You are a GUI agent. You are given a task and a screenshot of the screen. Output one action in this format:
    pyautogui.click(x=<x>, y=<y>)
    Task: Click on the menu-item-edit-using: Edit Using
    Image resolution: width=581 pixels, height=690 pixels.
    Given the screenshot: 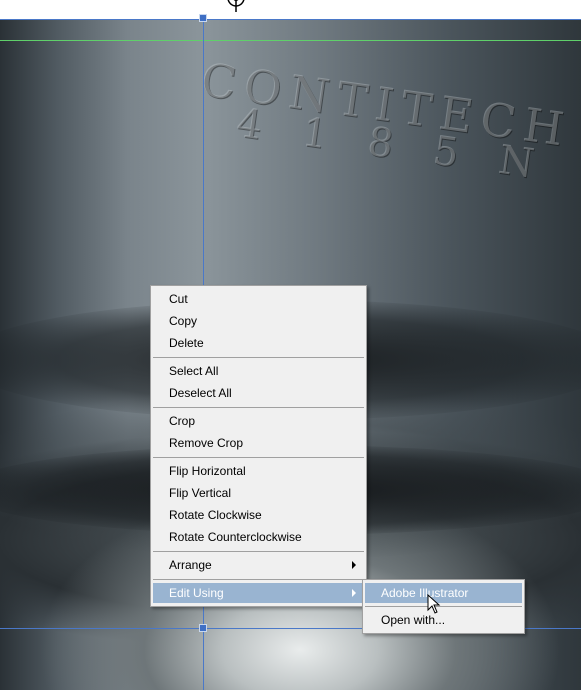 What is the action you would take?
    pyautogui.click(x=258, y=593)
    